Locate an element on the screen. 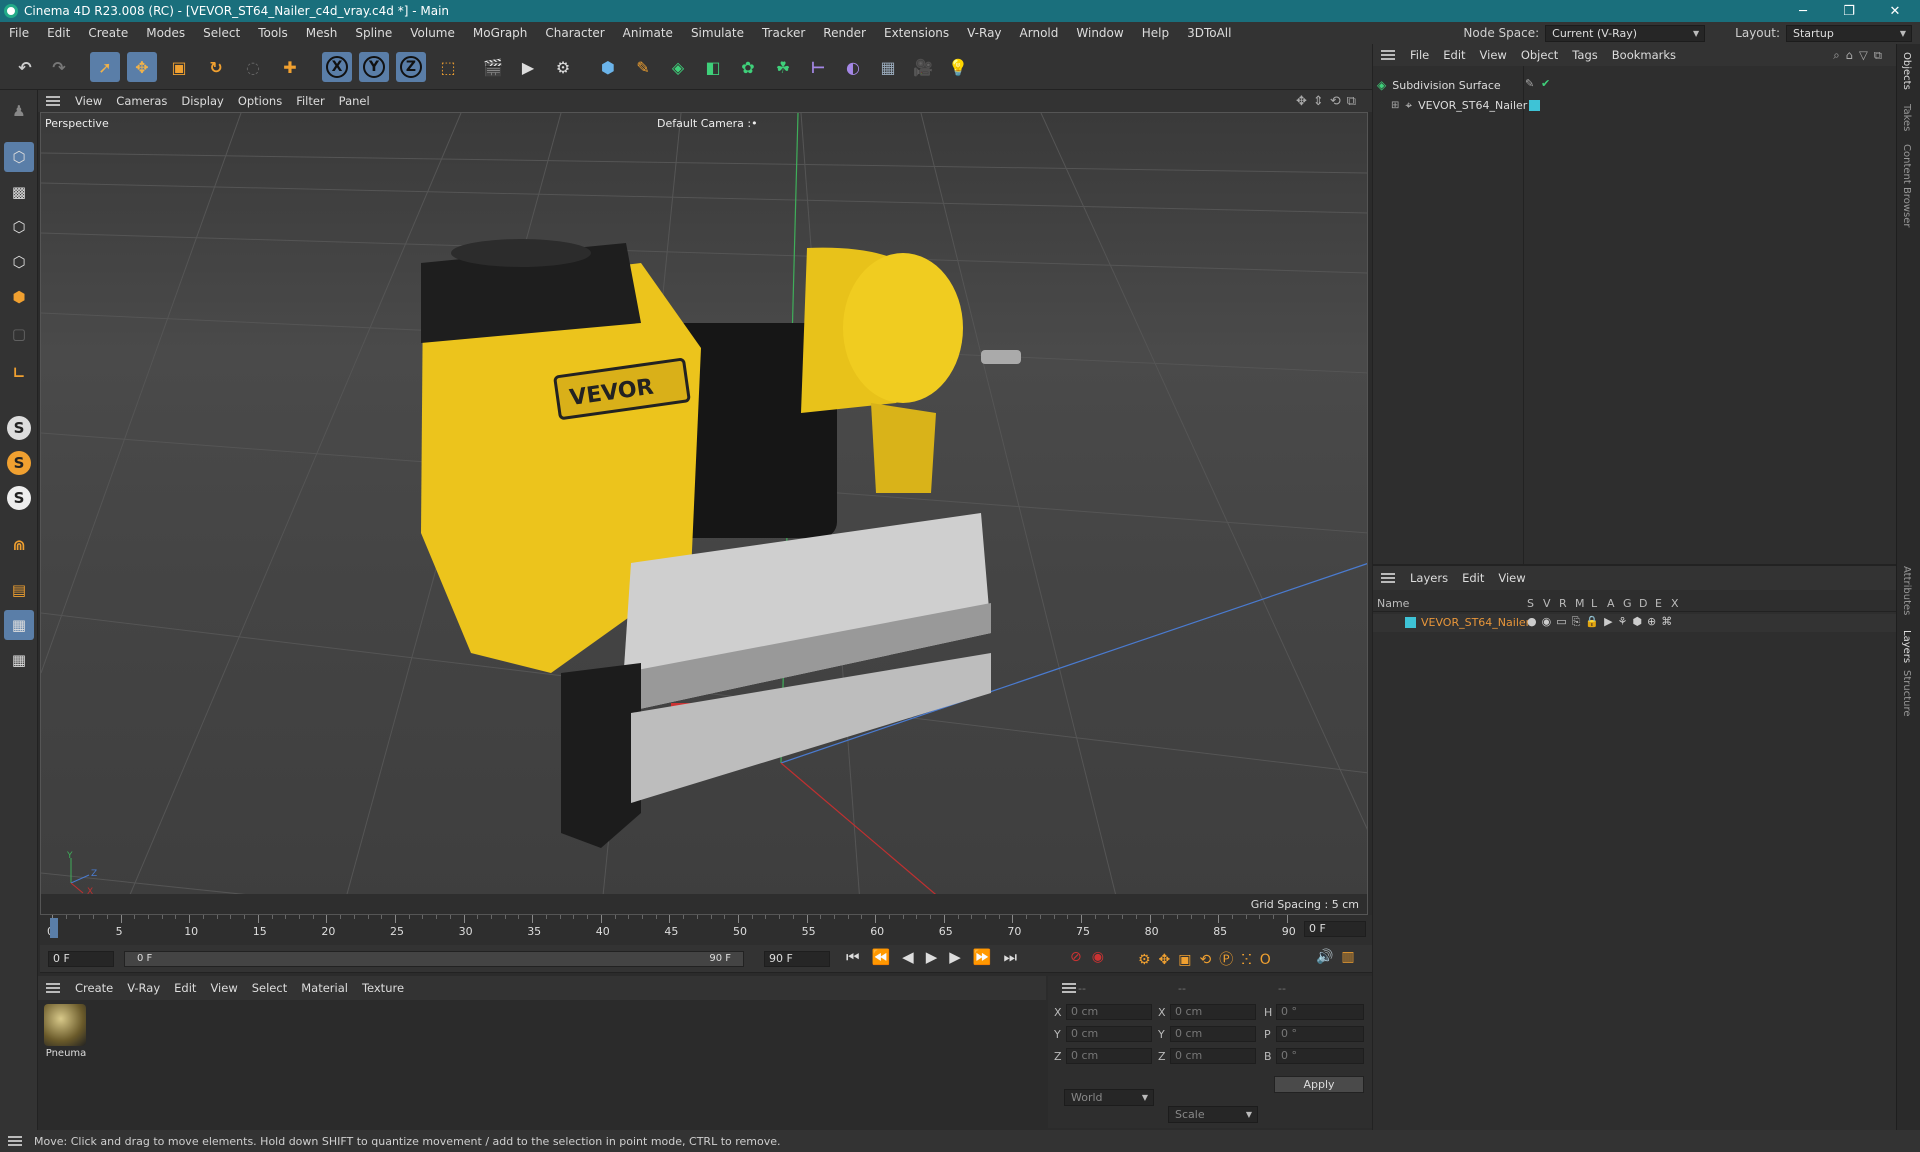  transform-tool-icon: ✚ is located at coordinates (290, 67).